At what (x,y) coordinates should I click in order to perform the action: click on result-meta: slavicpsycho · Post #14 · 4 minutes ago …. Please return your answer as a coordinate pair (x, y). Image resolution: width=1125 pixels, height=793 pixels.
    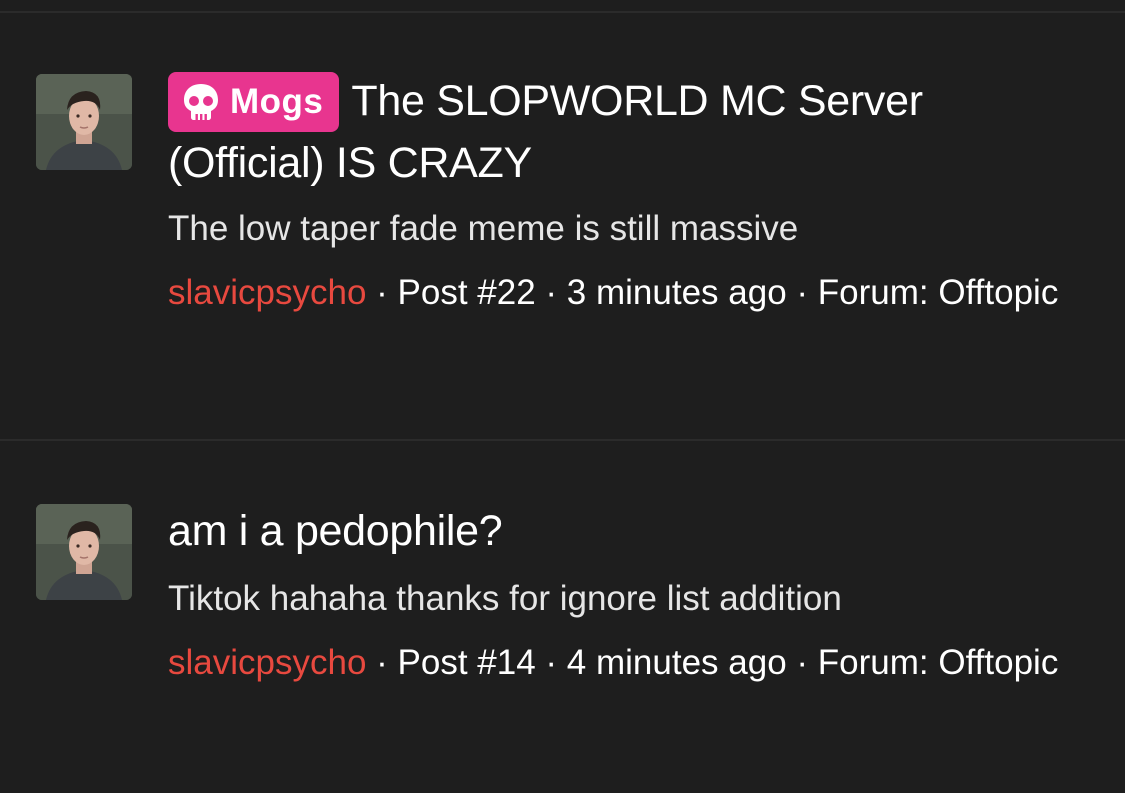
    Looking at the image, I should click on (618, 663).